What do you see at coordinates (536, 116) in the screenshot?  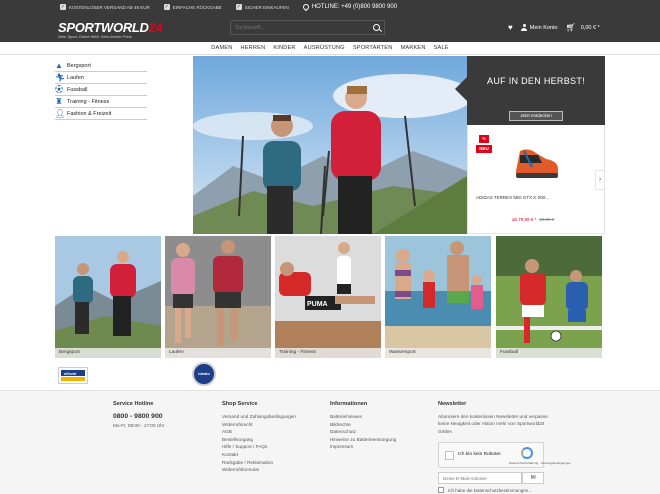 I see `promo-button: Jetzt entdecken` at bounding box center [536, 116].